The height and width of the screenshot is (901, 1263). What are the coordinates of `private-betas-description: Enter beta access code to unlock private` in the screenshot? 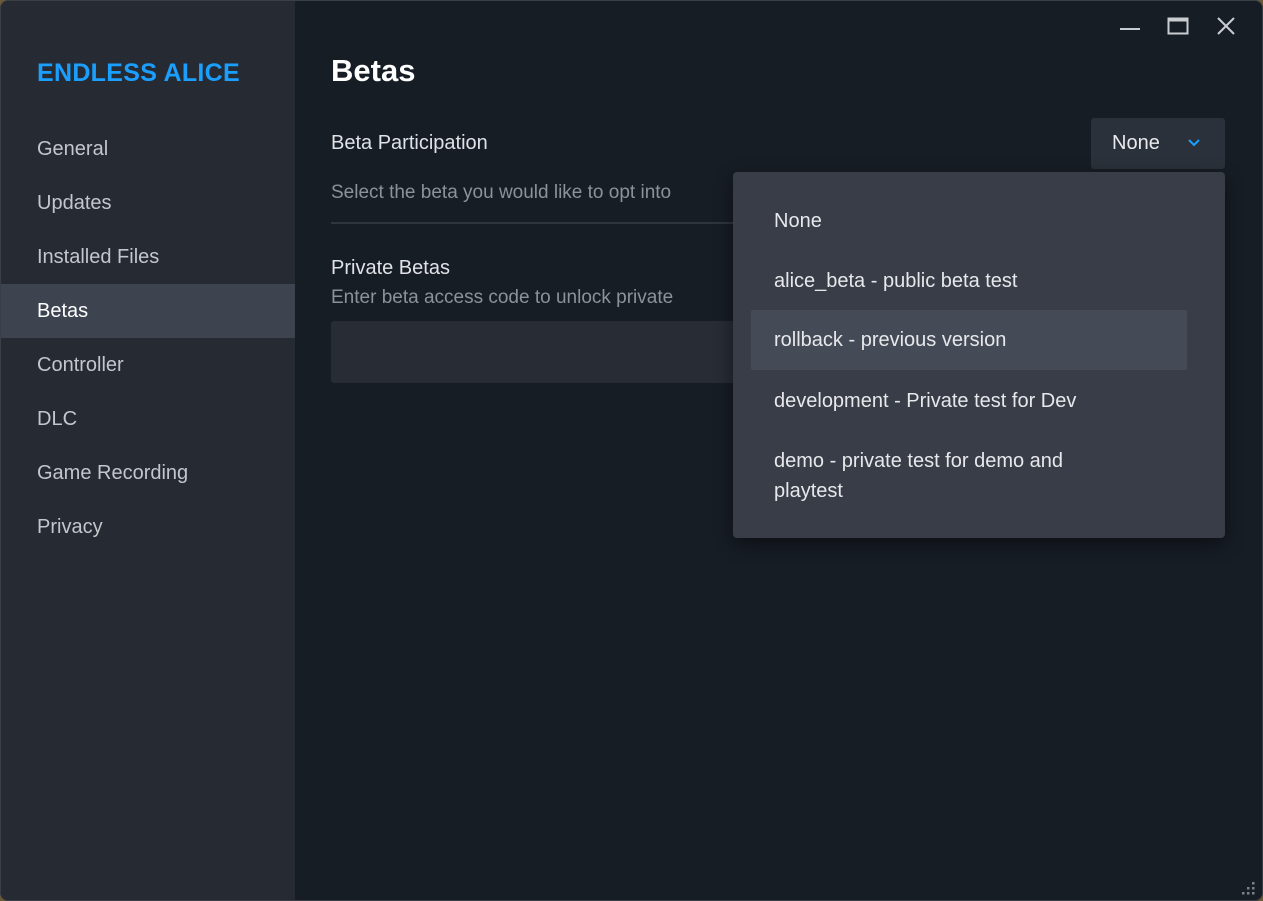 It's located at (502, 297).